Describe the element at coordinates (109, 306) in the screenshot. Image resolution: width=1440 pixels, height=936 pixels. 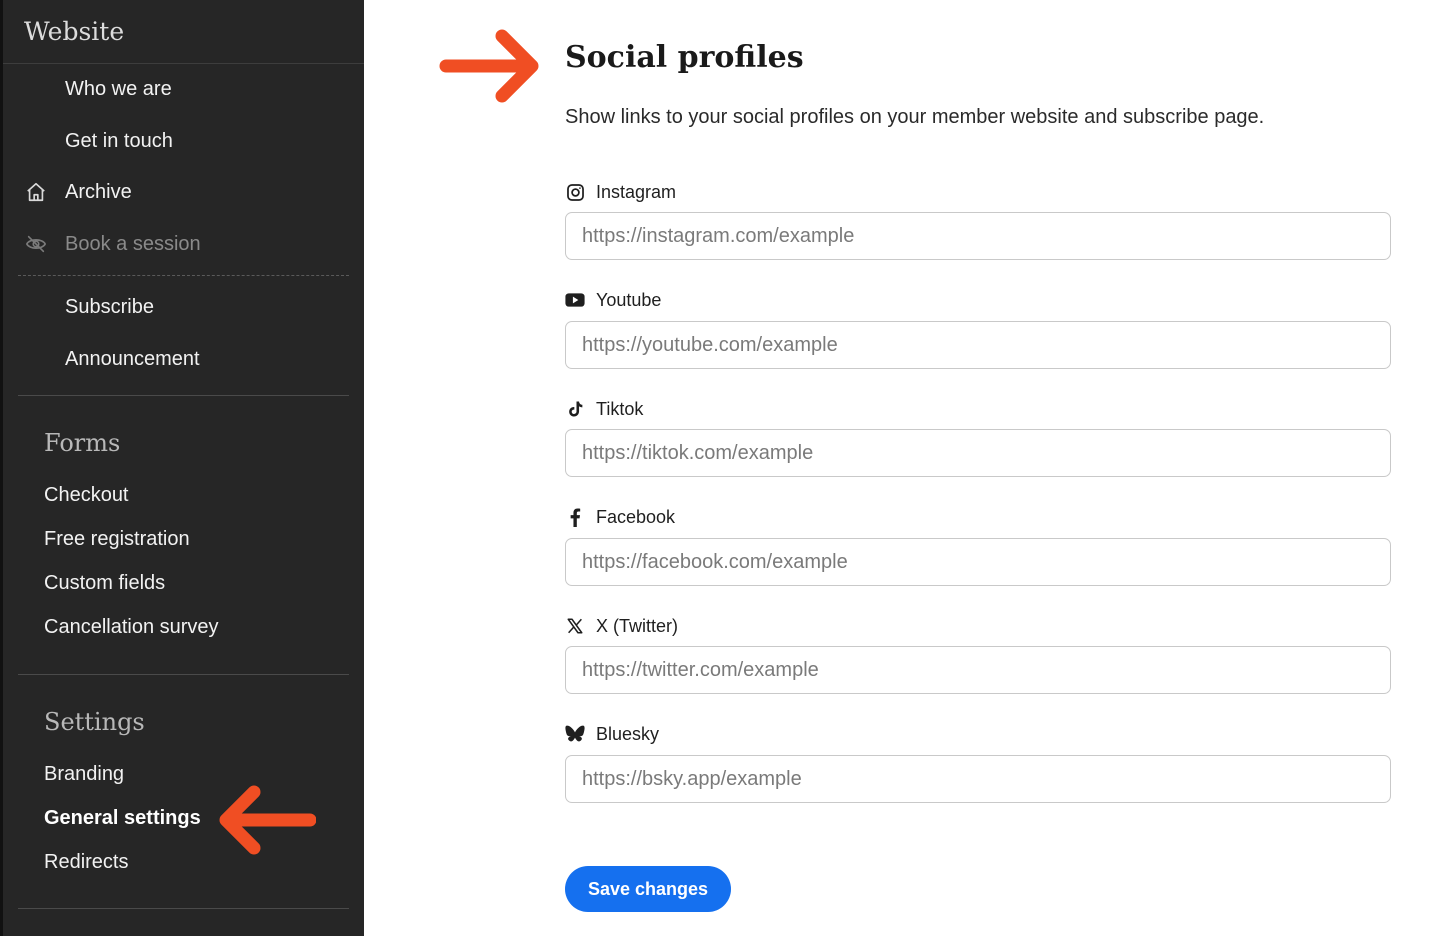
I see `sidebar-item-label: Subscribe` at that location.